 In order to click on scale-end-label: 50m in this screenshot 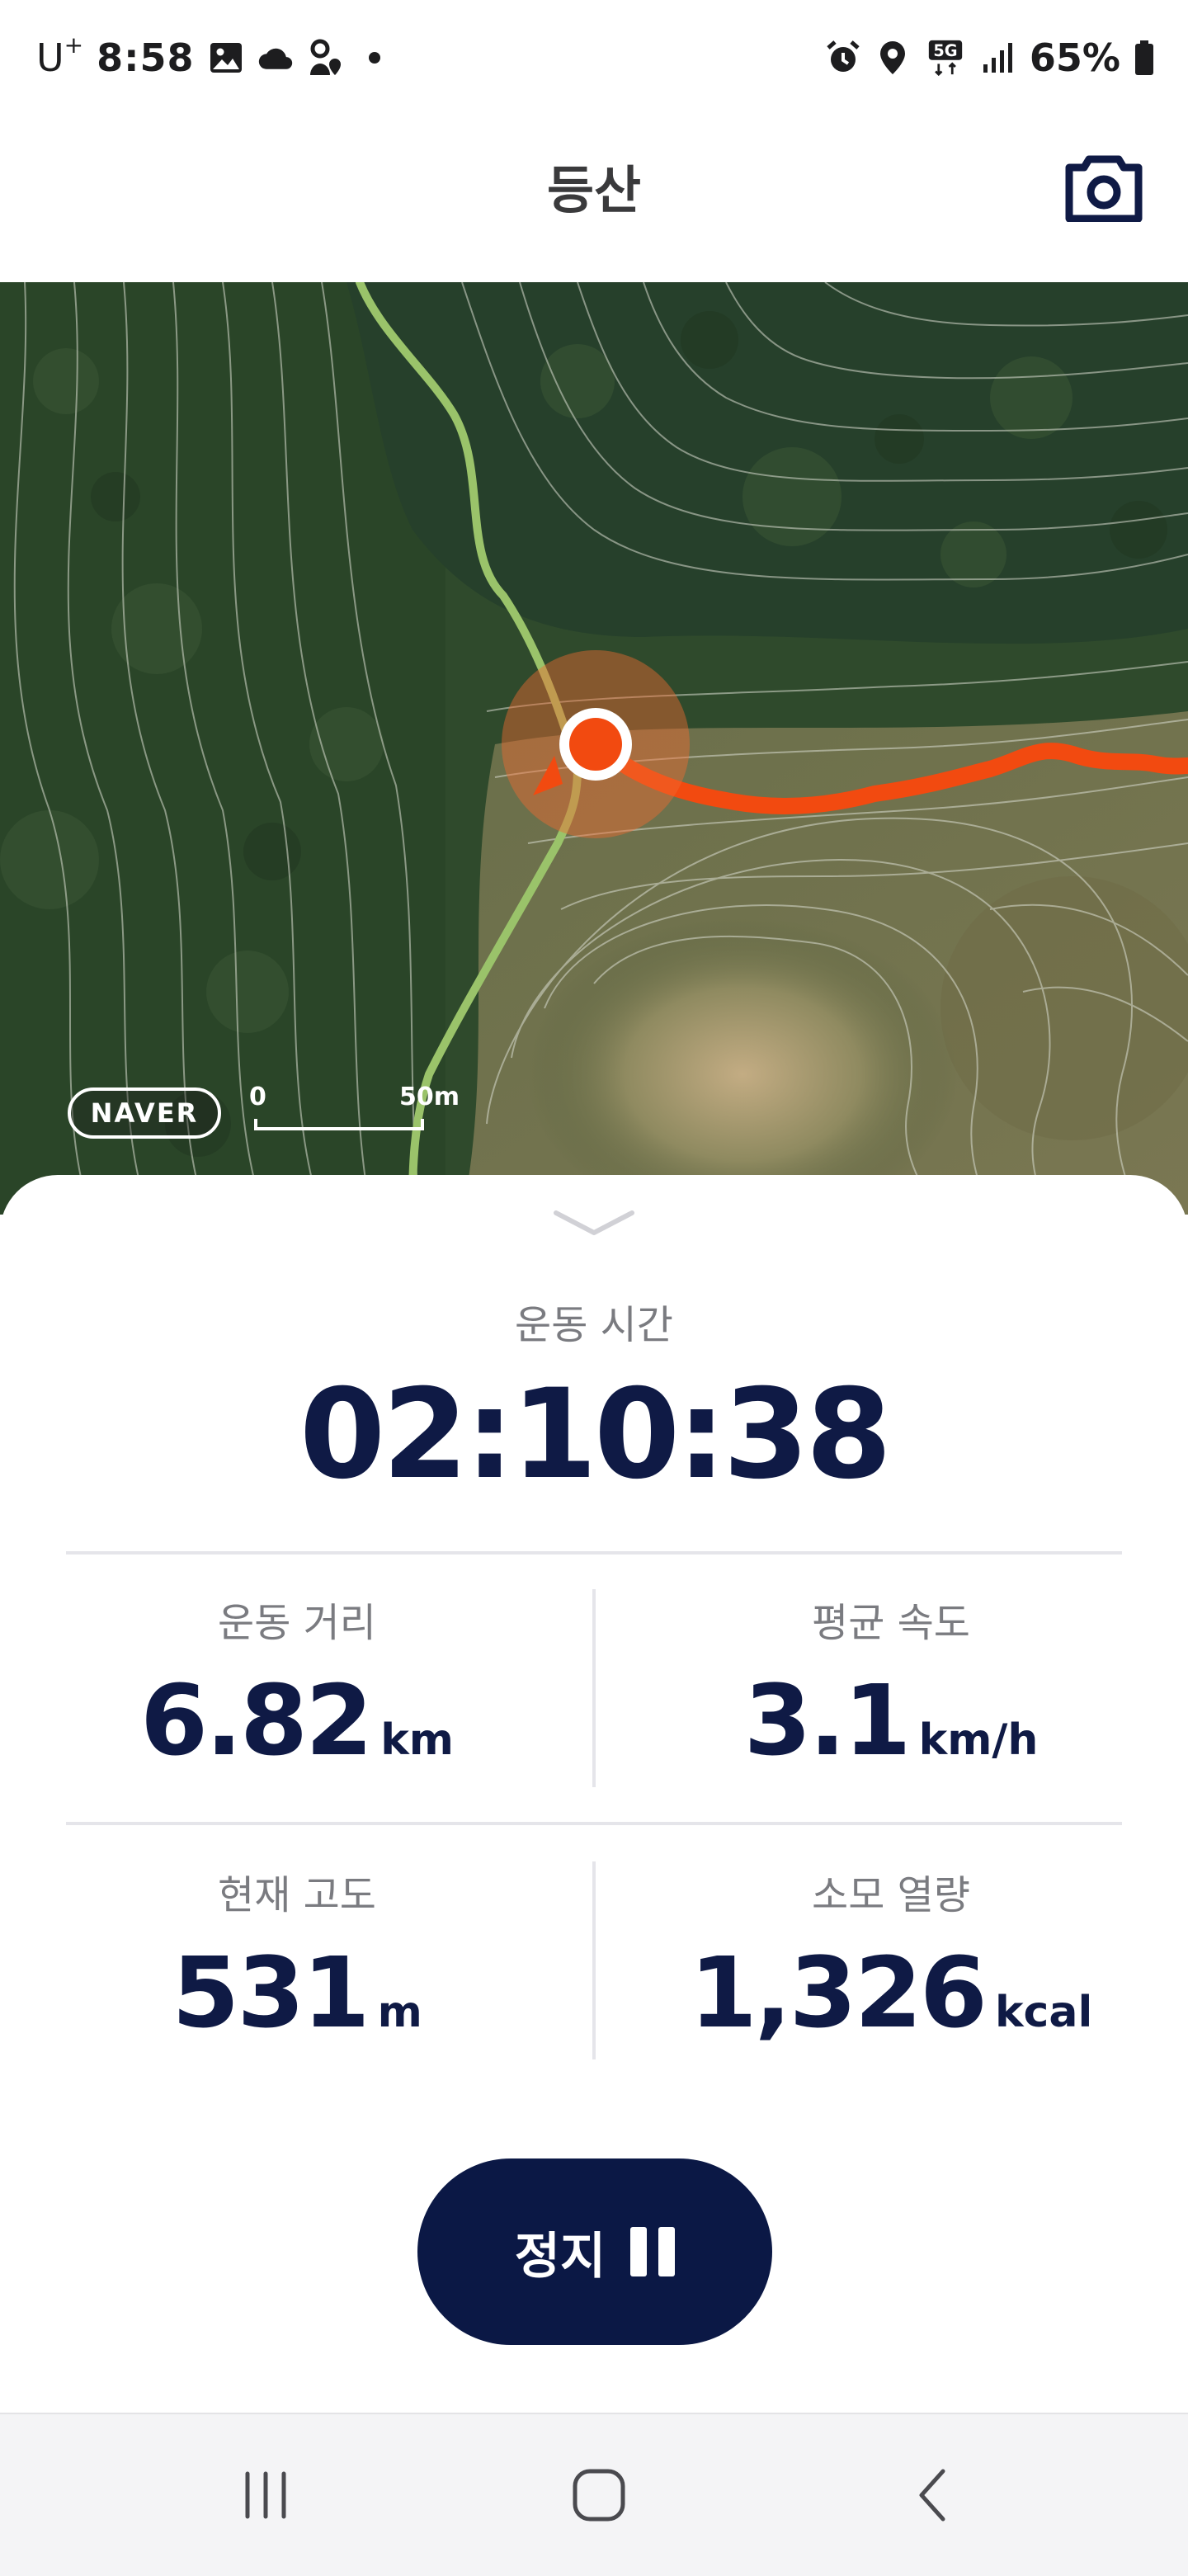, I will do `click(429, 1097)`.